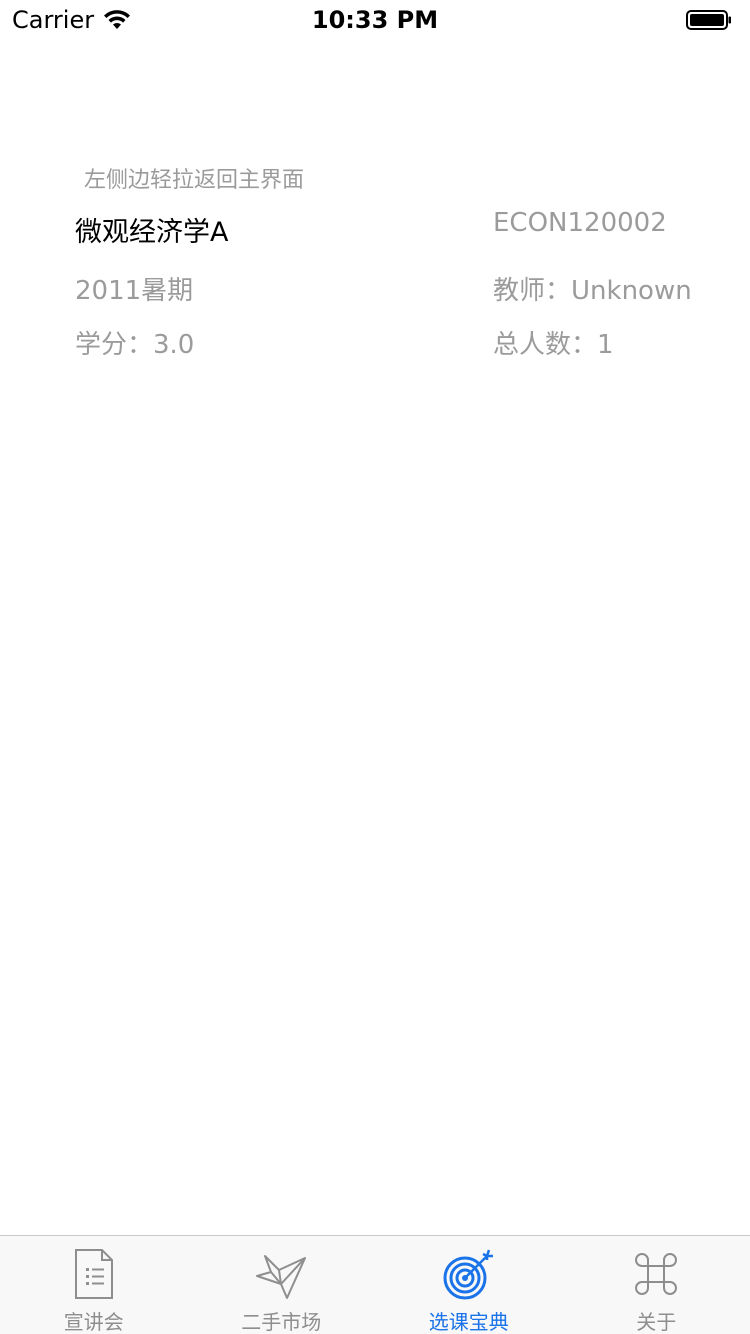 The image size is (750, 1334). I want to click on course-credit: 学分：3.0, so click(135, 345).